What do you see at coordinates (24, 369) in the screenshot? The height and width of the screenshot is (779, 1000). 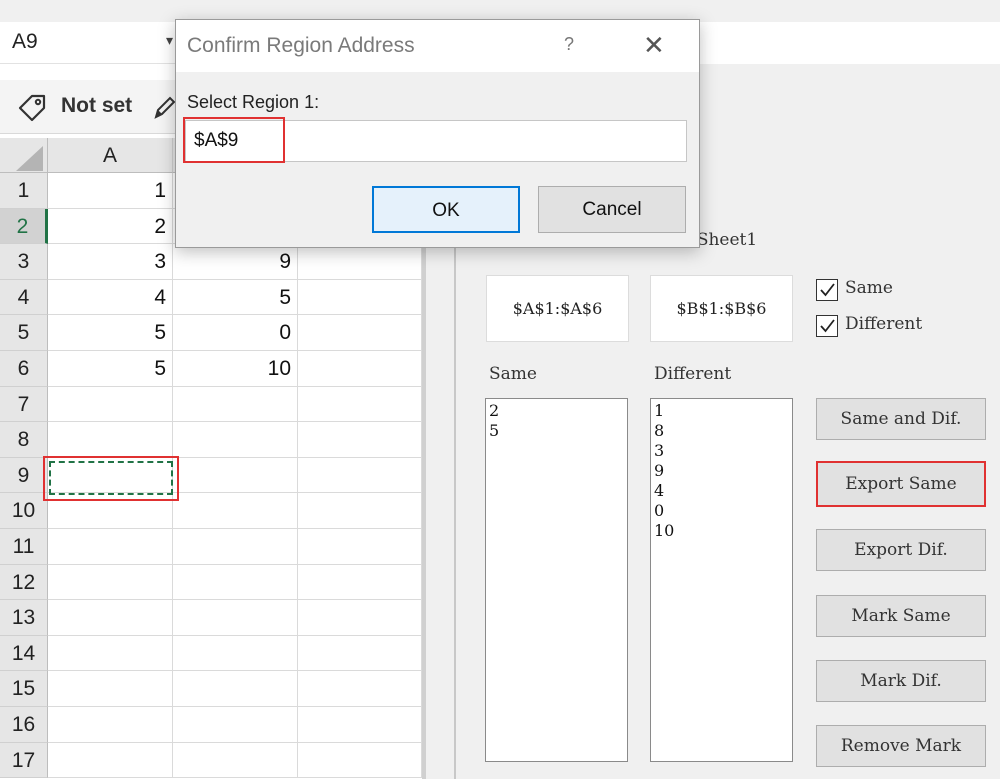 I see `row-header: 6` at bounding box center [24, 369].